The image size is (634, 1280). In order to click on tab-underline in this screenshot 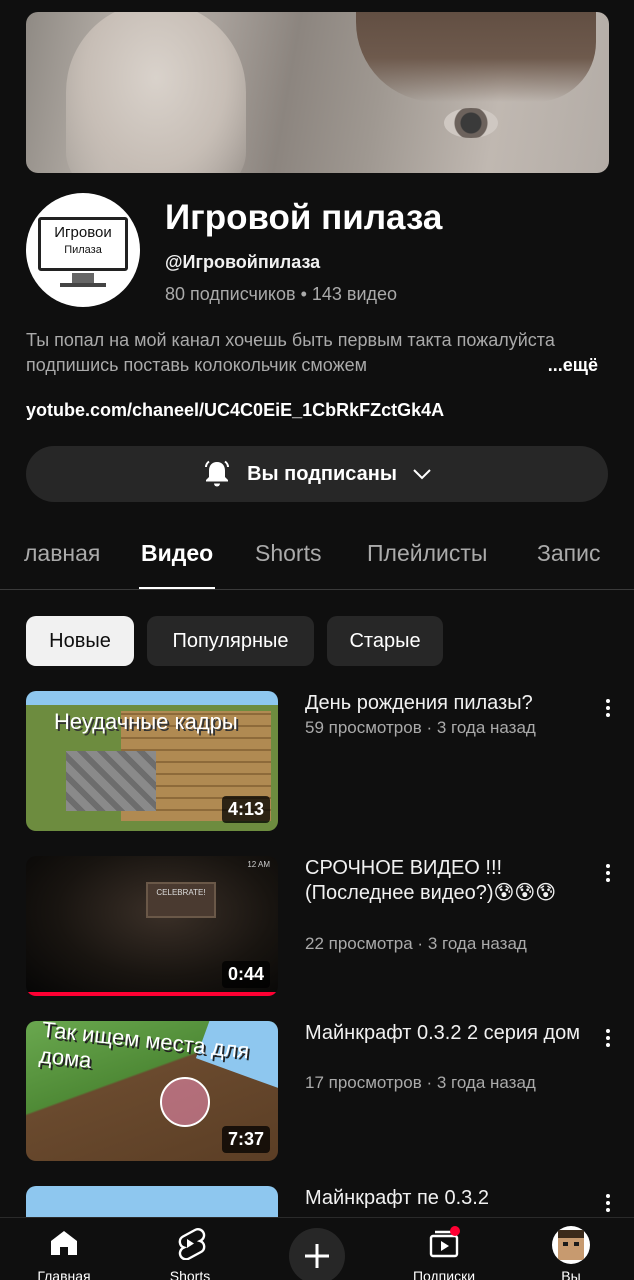, I will do `click(177, 588)`.